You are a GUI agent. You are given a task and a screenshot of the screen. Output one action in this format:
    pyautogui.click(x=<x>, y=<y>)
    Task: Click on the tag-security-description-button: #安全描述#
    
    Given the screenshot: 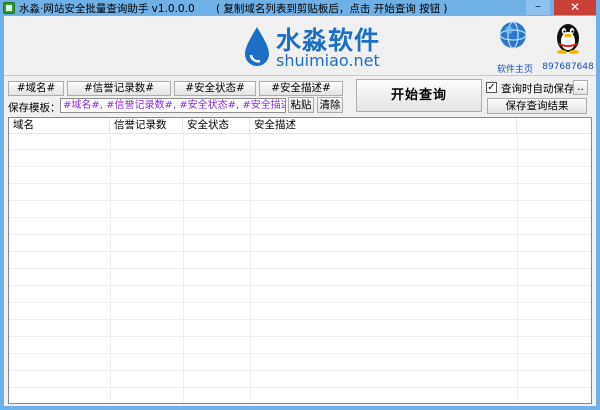 What is the action you would take?
    pyautogui.click(x=301, y=88)
    